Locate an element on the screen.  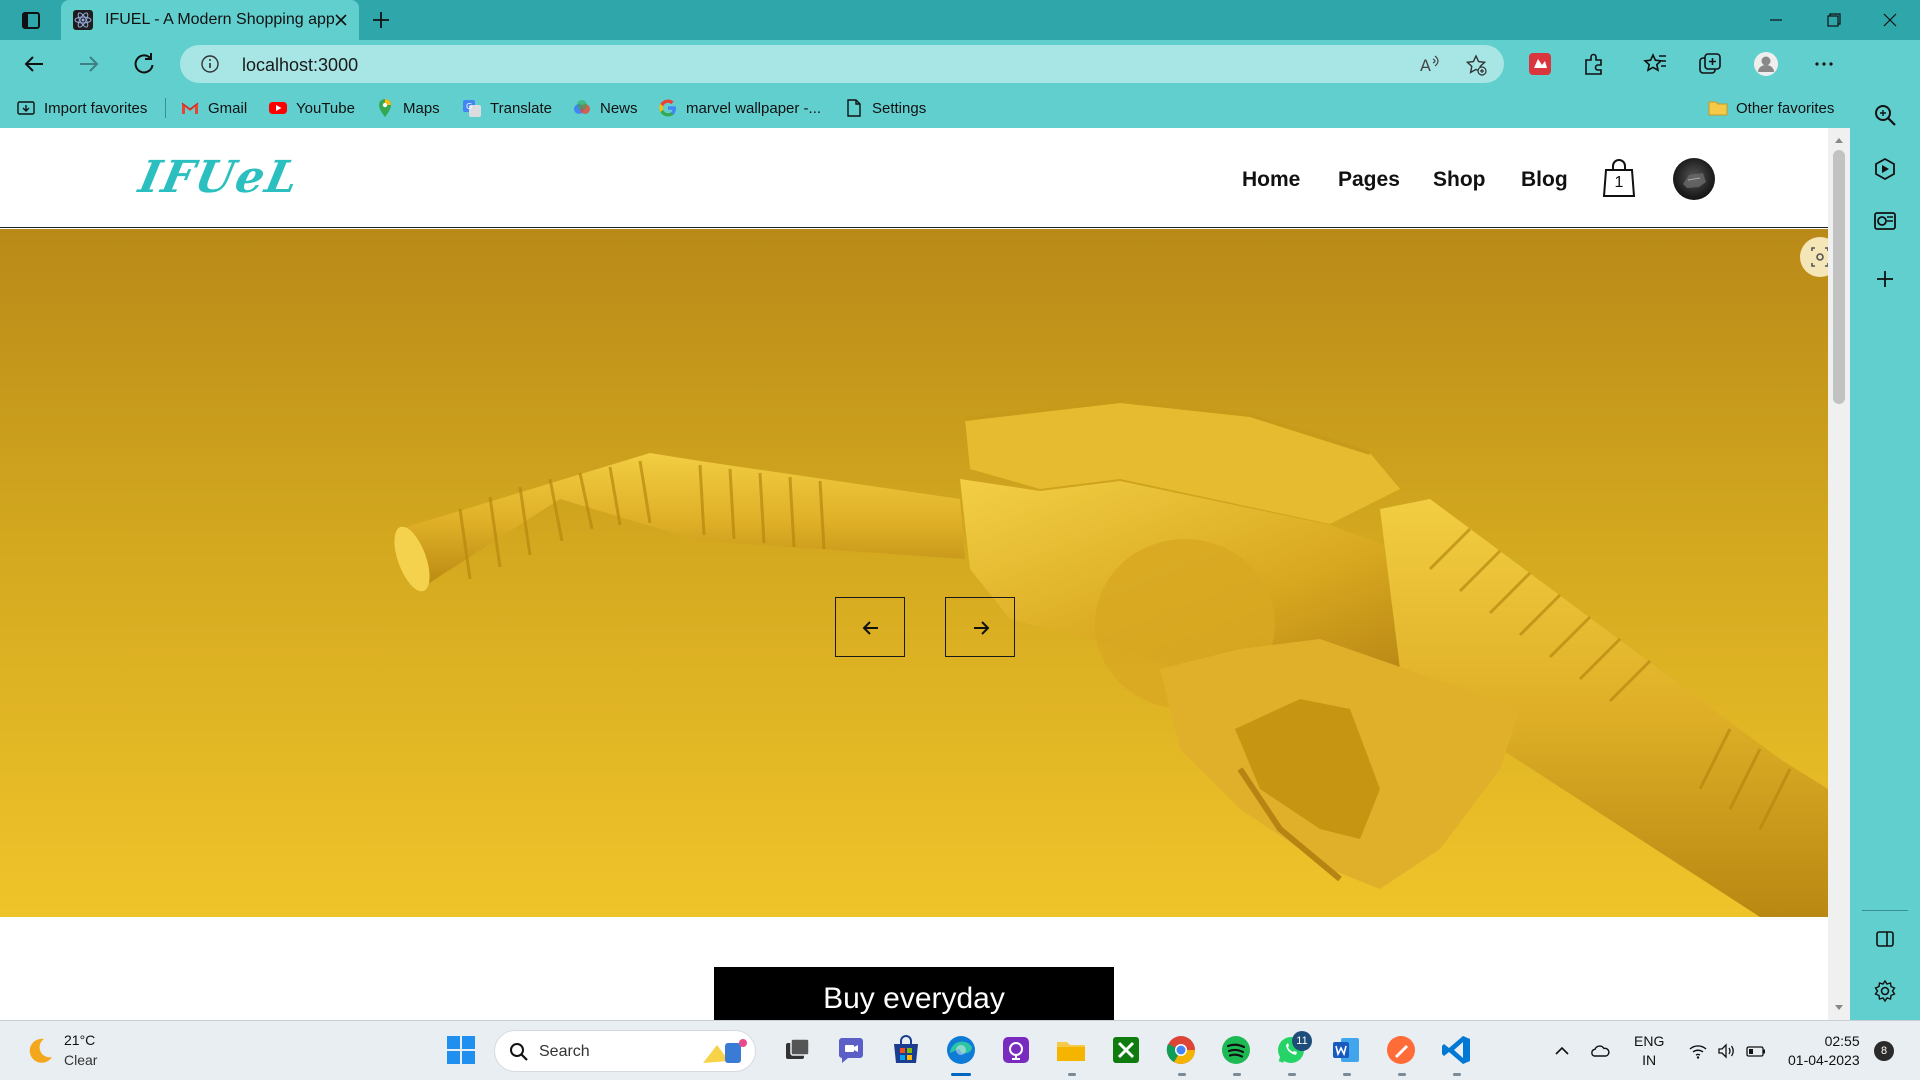
close-tab-icon is located at coordinates (341, 20).